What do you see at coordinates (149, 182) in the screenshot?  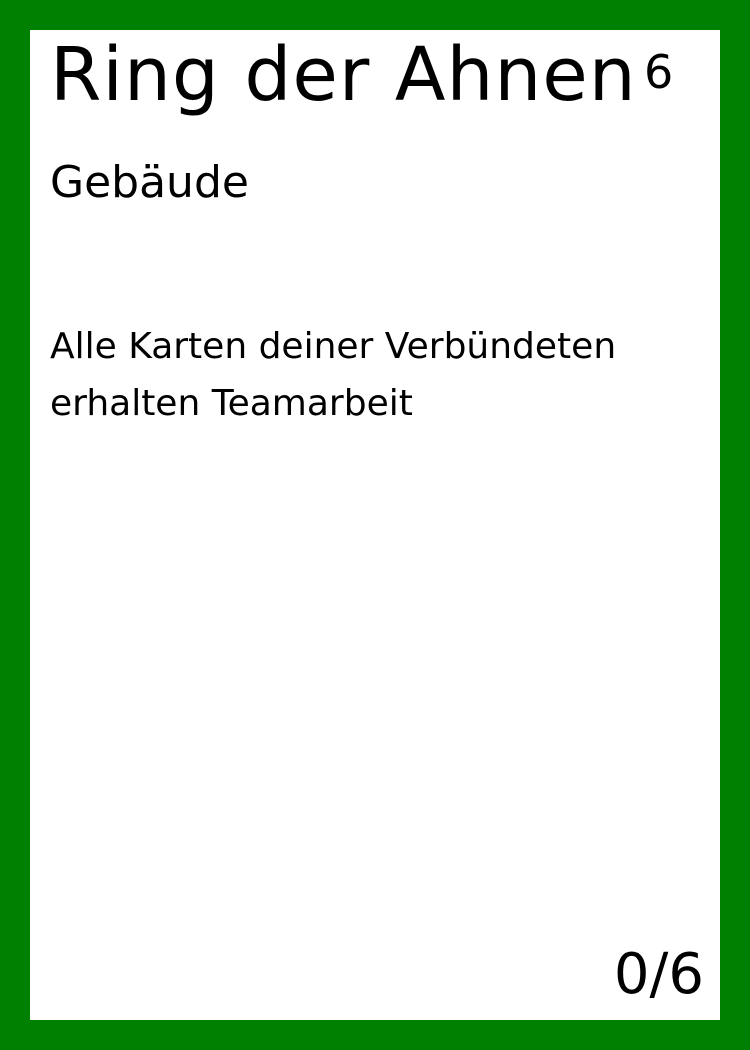 I see `card-type: Gebäude` at bounding box center [149, 182].